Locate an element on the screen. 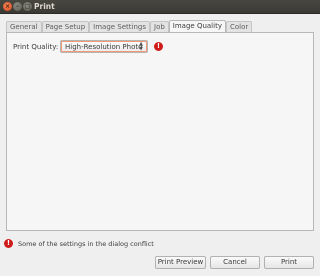 The height and width of the screenshot is (276, 320). window-title: Print is located at coordinates (44, 6).